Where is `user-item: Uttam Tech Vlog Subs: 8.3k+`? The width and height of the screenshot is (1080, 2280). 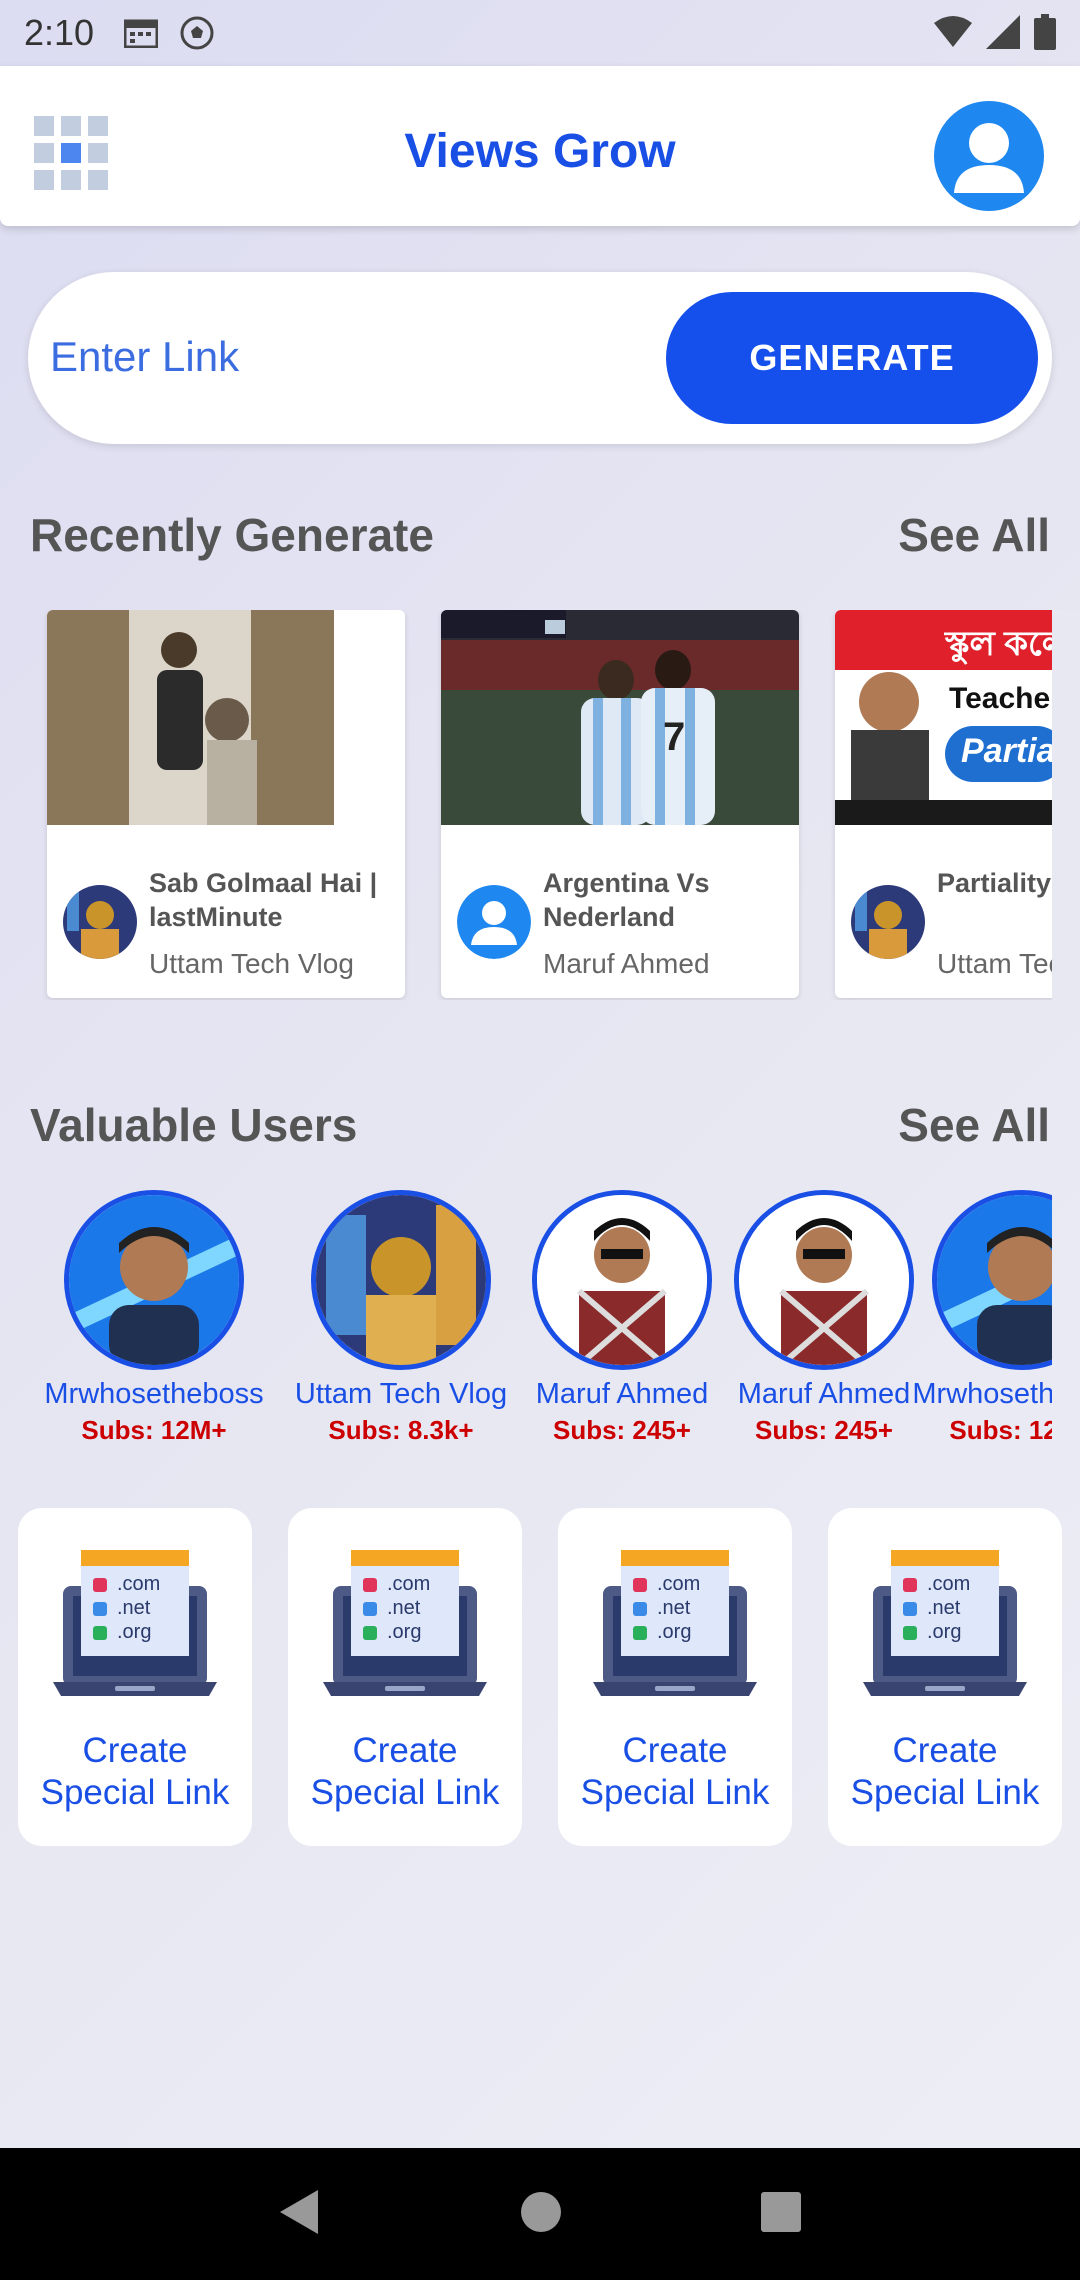 user-item: Uttam Tech Vlog Subs: 8.3k+ is located at coordinates (401, 1318).